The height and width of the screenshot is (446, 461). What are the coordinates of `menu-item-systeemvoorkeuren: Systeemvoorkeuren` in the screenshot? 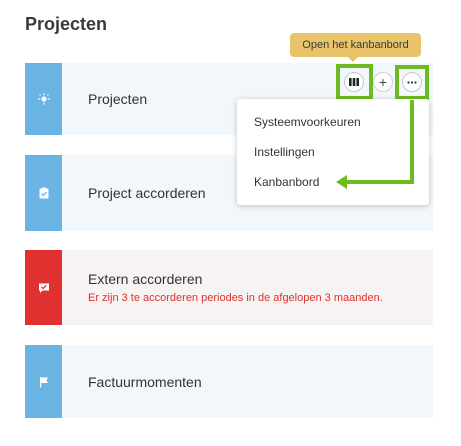 It's located at (307, 122).